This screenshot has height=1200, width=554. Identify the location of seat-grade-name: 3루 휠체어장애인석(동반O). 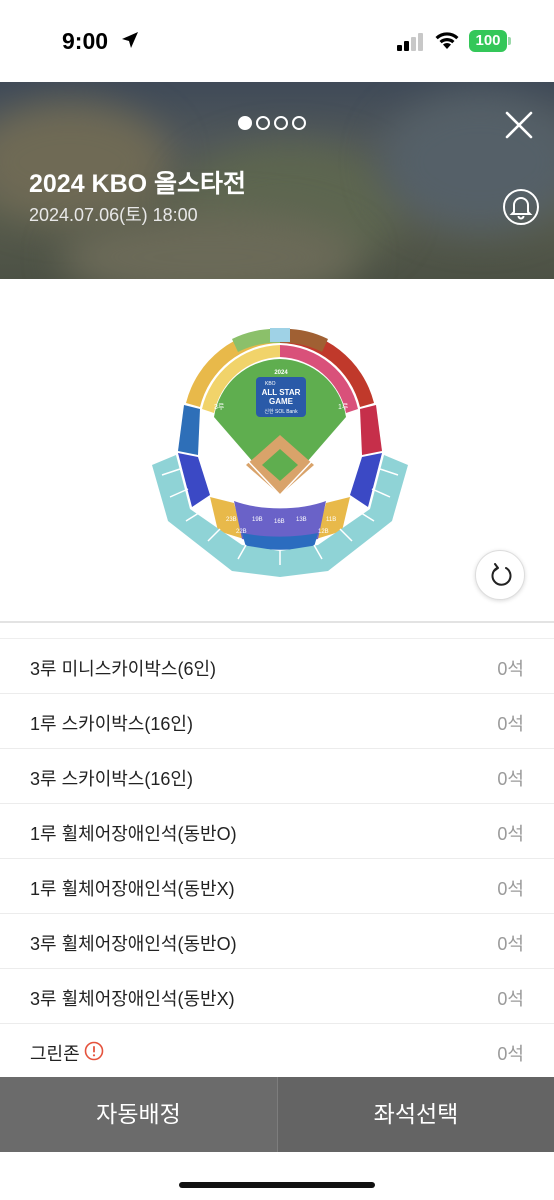
(133, 944).